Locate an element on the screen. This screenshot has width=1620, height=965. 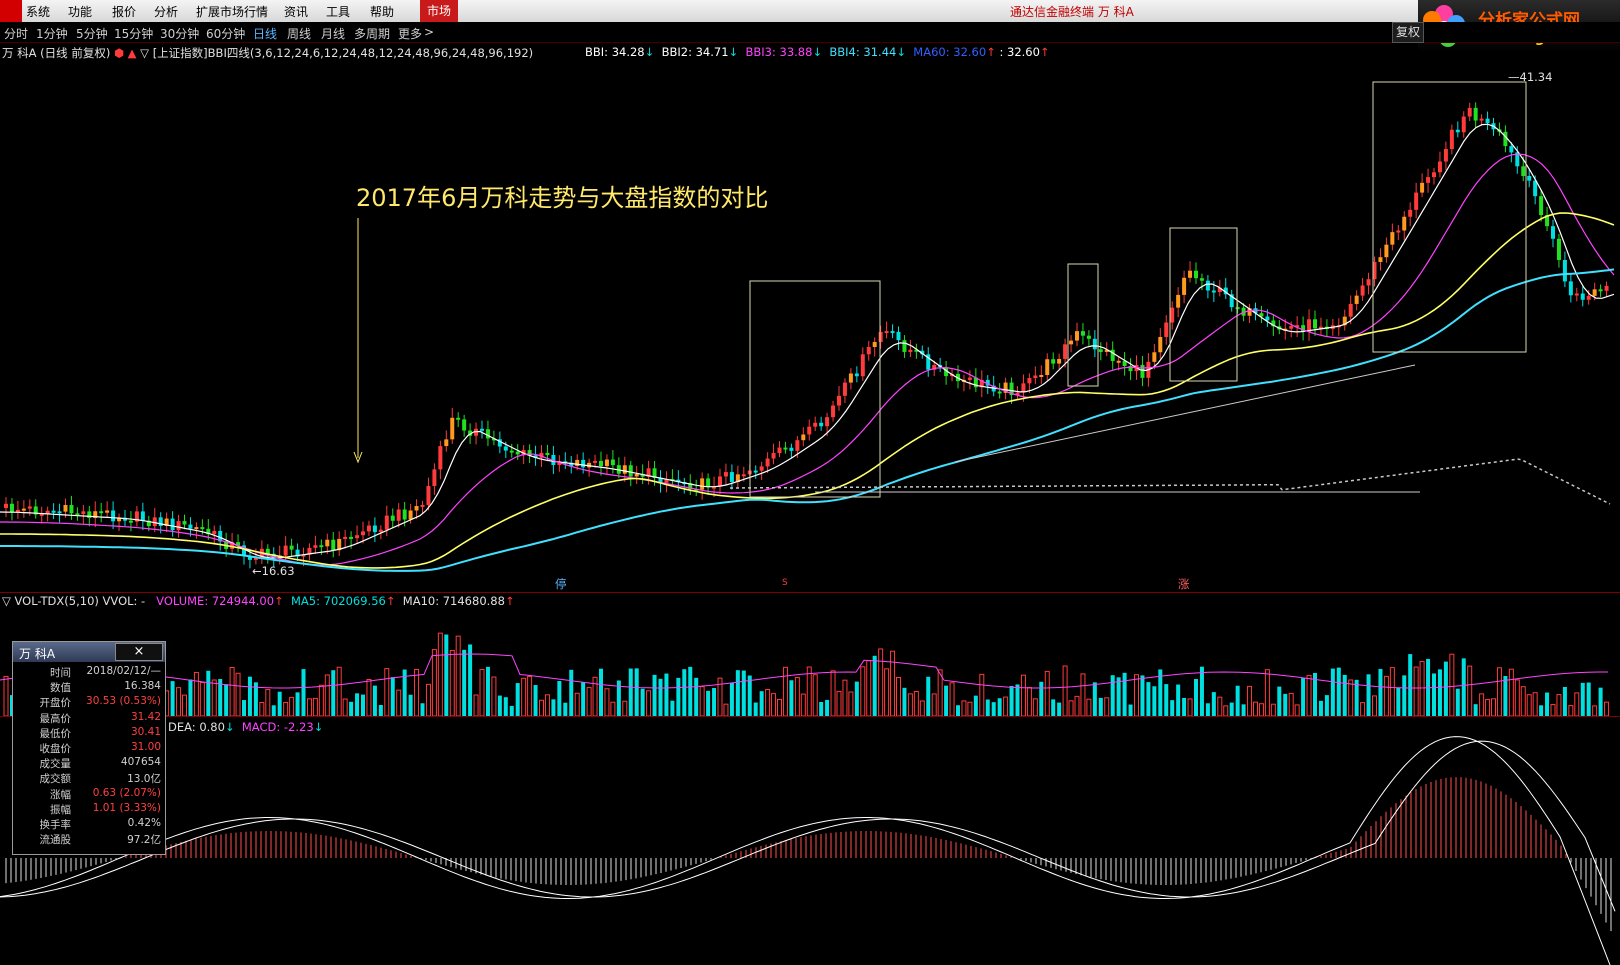
popup-header: 万 科A × is located at coordinates (89, 652).